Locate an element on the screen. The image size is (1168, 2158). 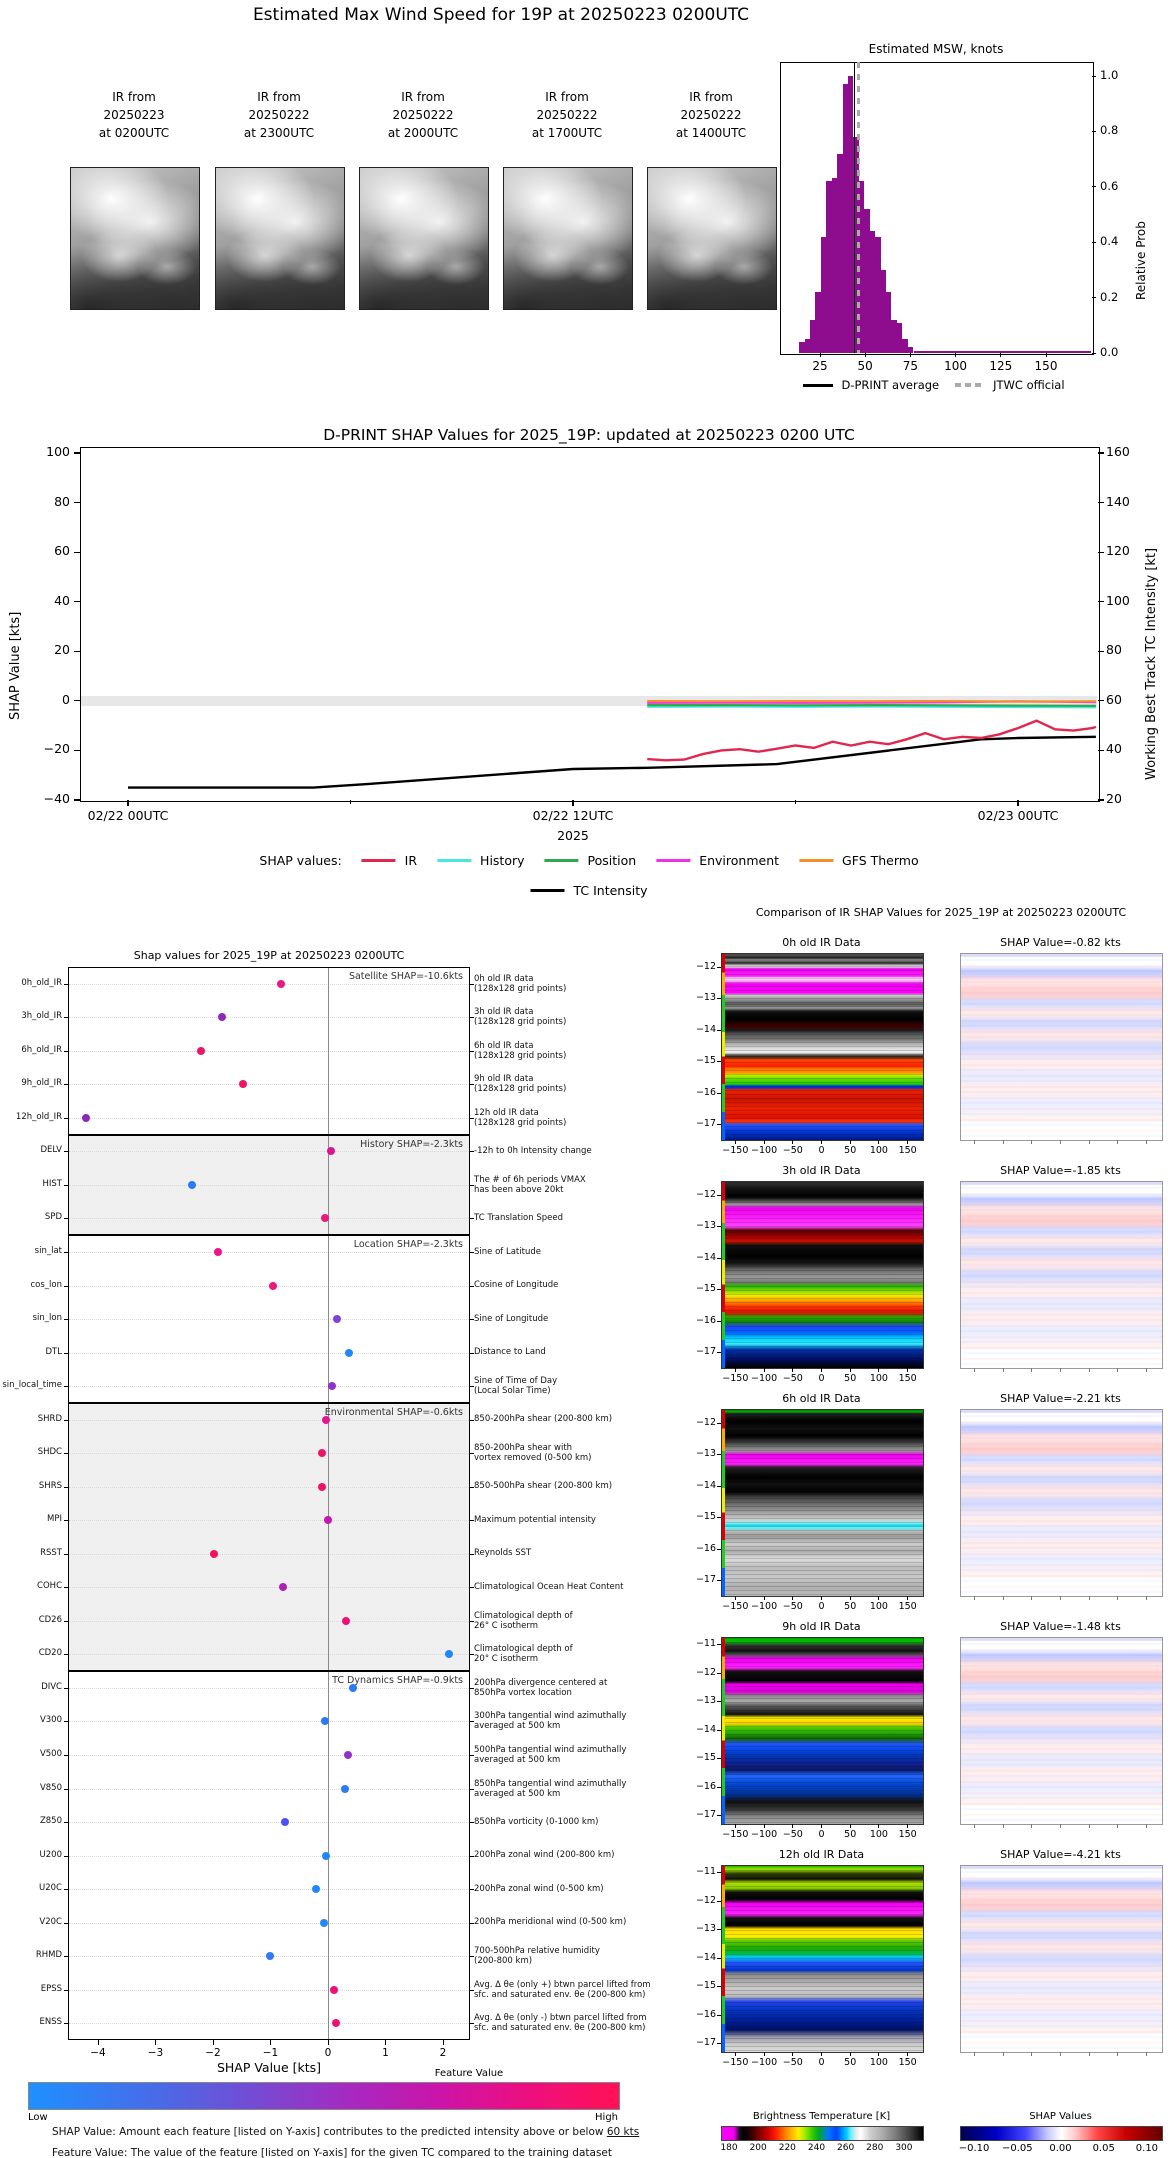
shap-colorbar-tick-label: 0.05 is located at coordinates (1103, 2148).